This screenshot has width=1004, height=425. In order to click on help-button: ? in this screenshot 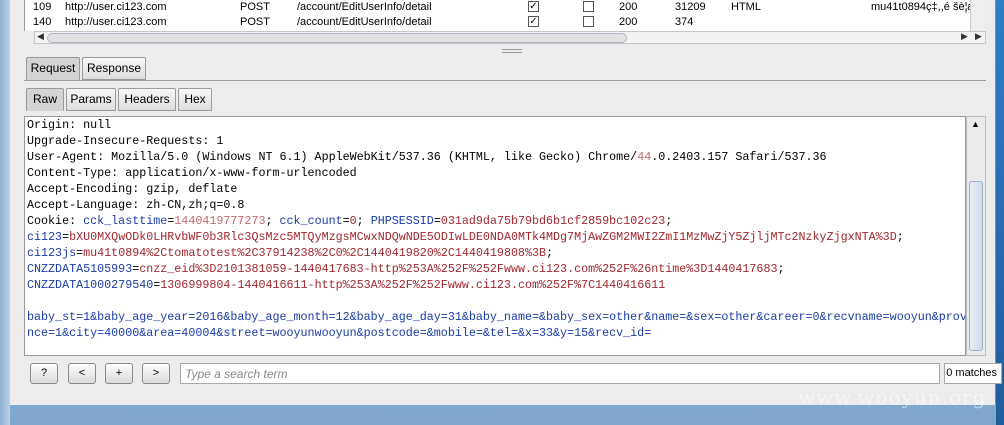, I will do `click(44, 373)`.